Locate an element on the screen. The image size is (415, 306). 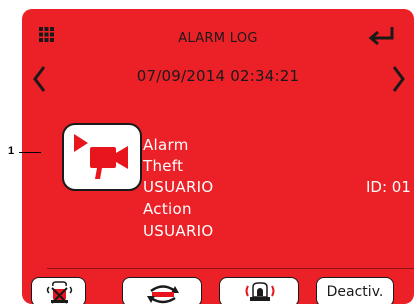
siren-mute-icon is located at coordinates (59, 292).